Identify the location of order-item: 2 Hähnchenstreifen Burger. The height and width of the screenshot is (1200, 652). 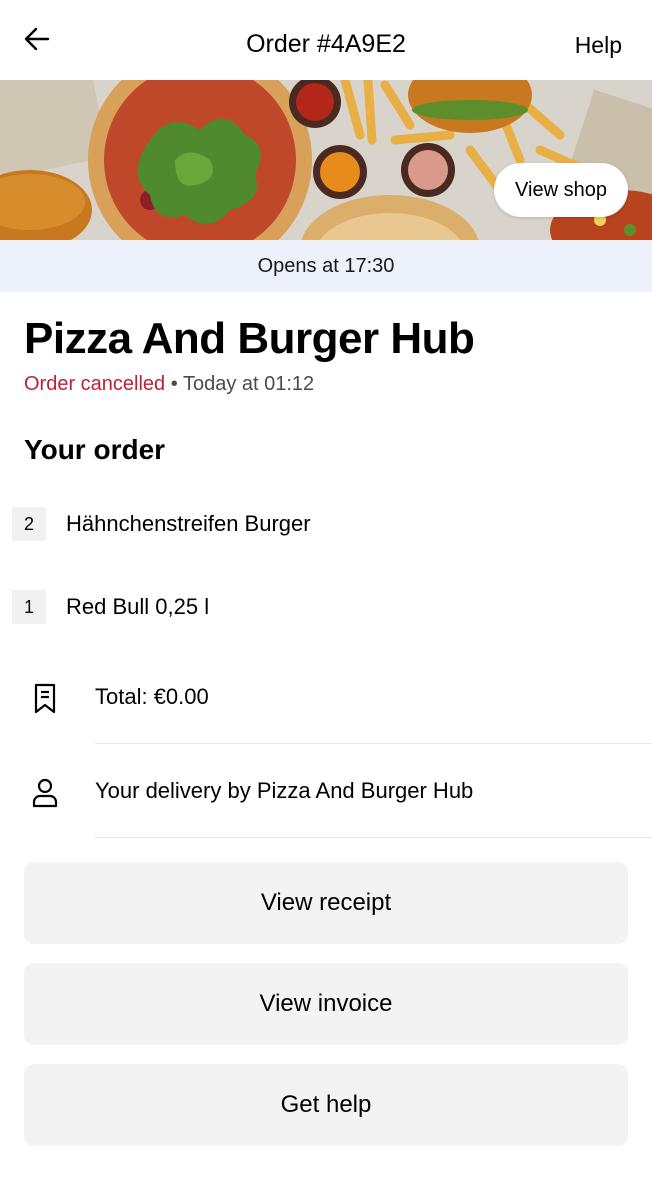
(161, 524).